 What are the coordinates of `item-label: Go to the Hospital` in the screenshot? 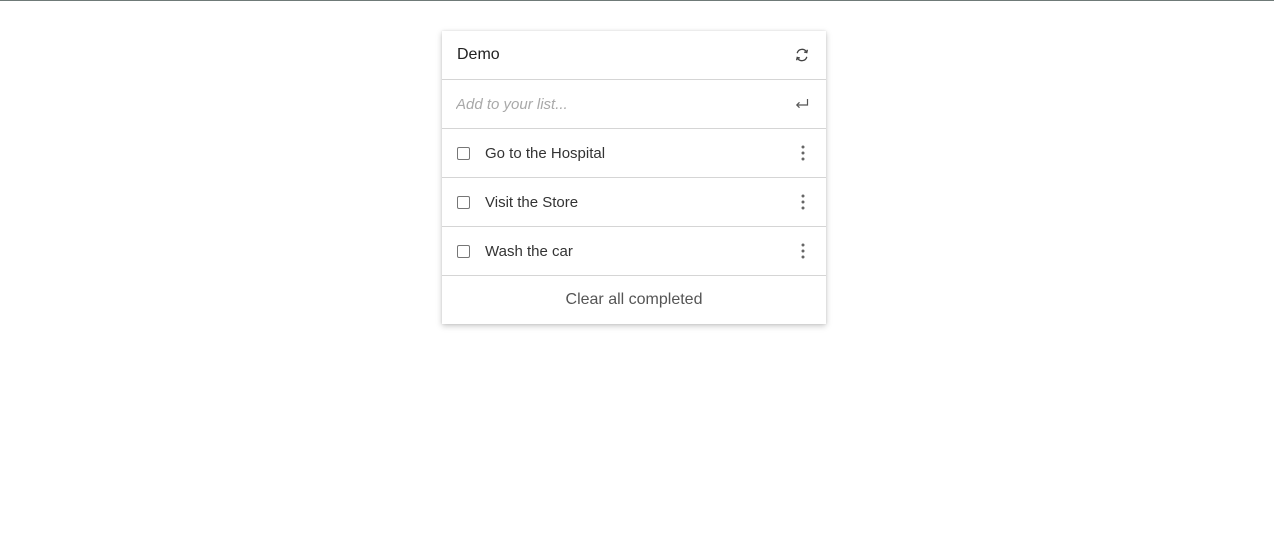 It's located at (545, 153).